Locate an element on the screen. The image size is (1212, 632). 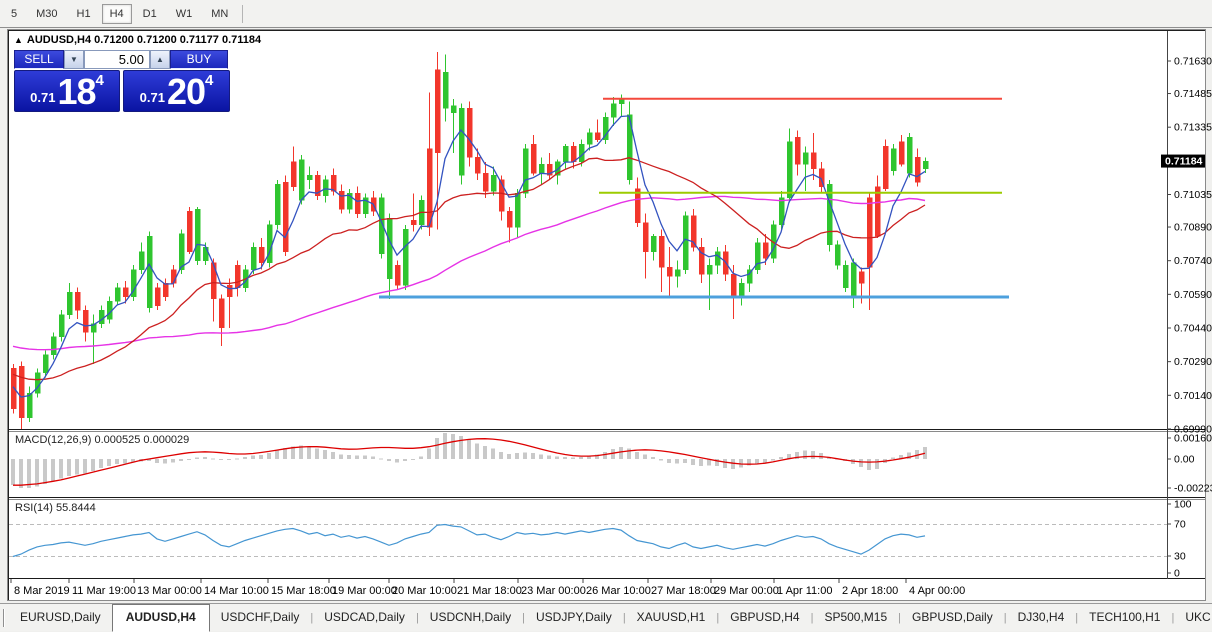
timeframe-m30: M30 is located at coordinates (46, 14).